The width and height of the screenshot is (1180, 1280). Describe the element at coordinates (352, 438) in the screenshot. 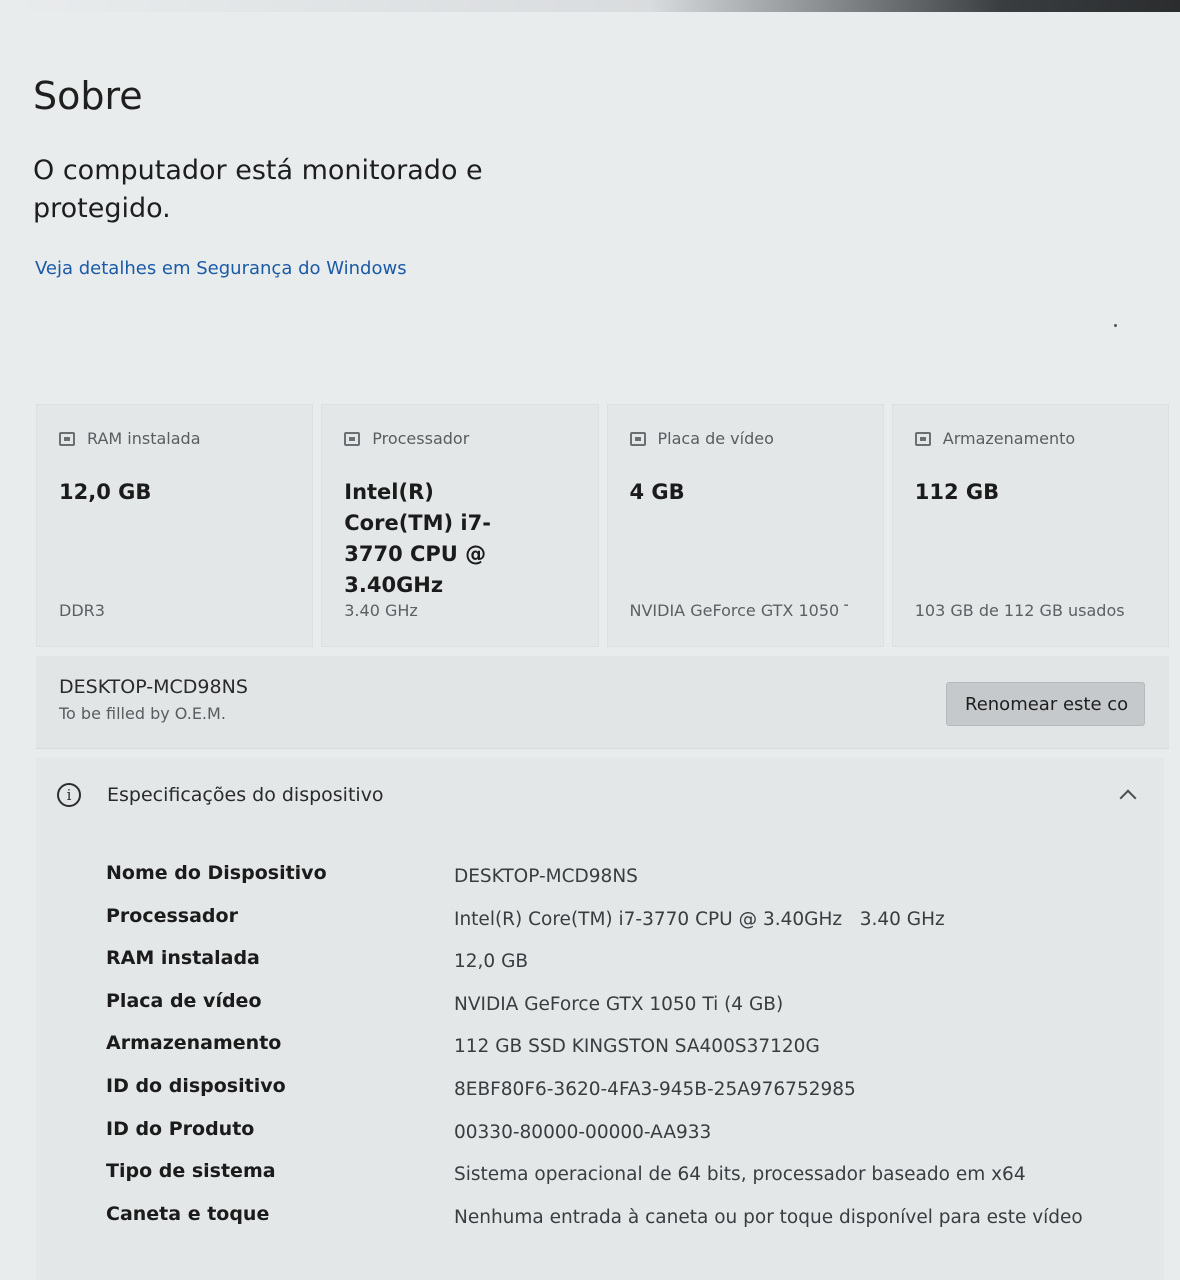

I see `processor-icon` at that location.